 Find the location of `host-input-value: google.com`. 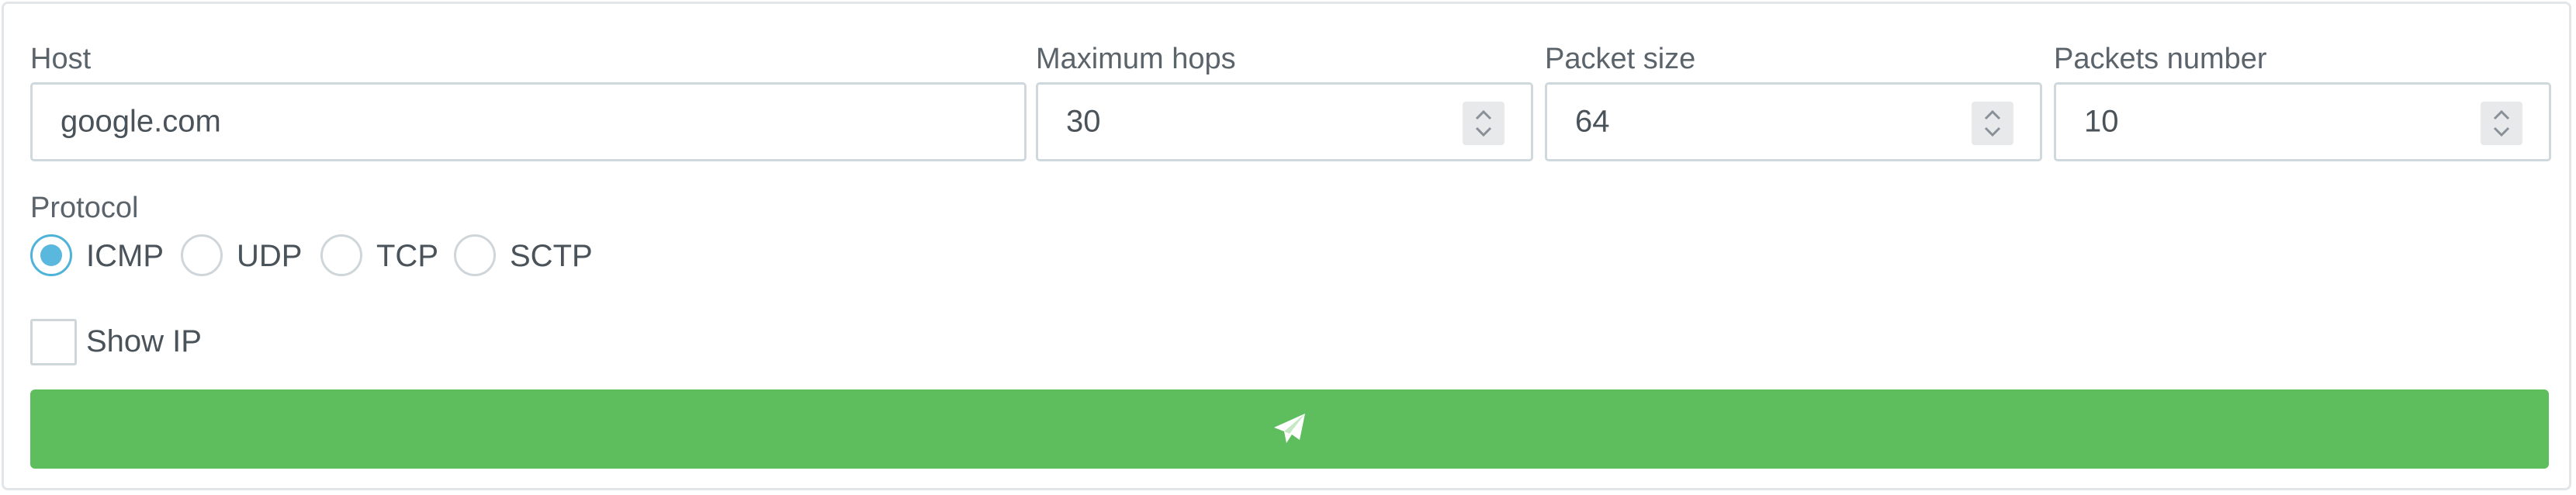

host-input-value: google.com is located at coordinates (141, 122).